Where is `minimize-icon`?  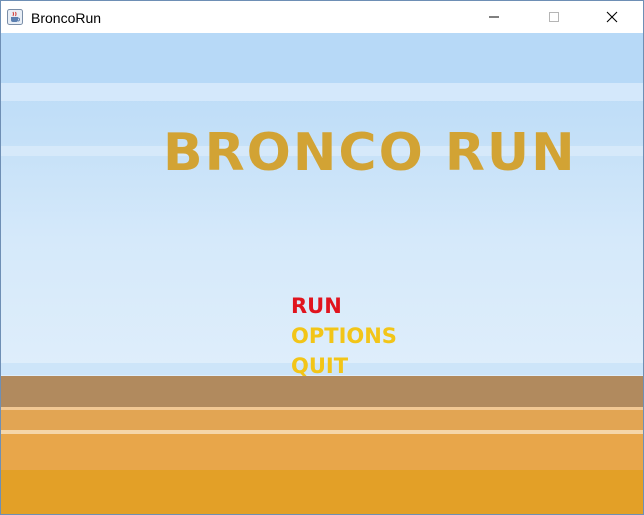
minimize-icon is located at coordinates (494, 17).